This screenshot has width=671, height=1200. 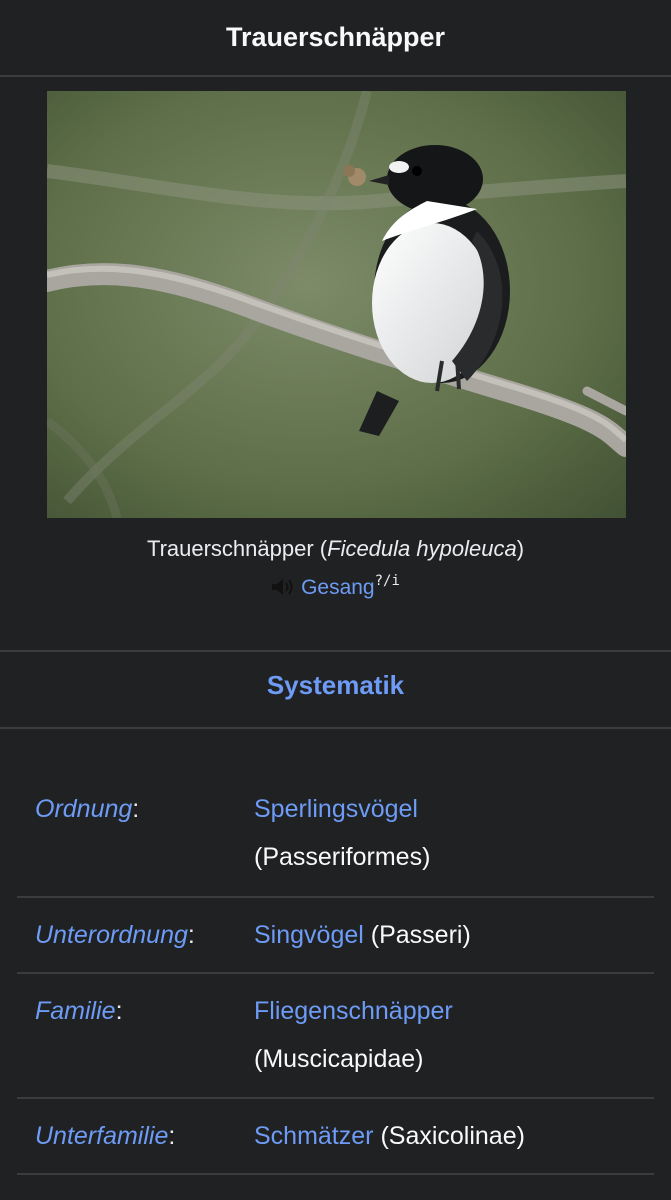 What do you see at coordinates (309, 935) in the screenshot?
I see `taxon-link-singvoegel: Singvögel` at bounding box center [309, 935].